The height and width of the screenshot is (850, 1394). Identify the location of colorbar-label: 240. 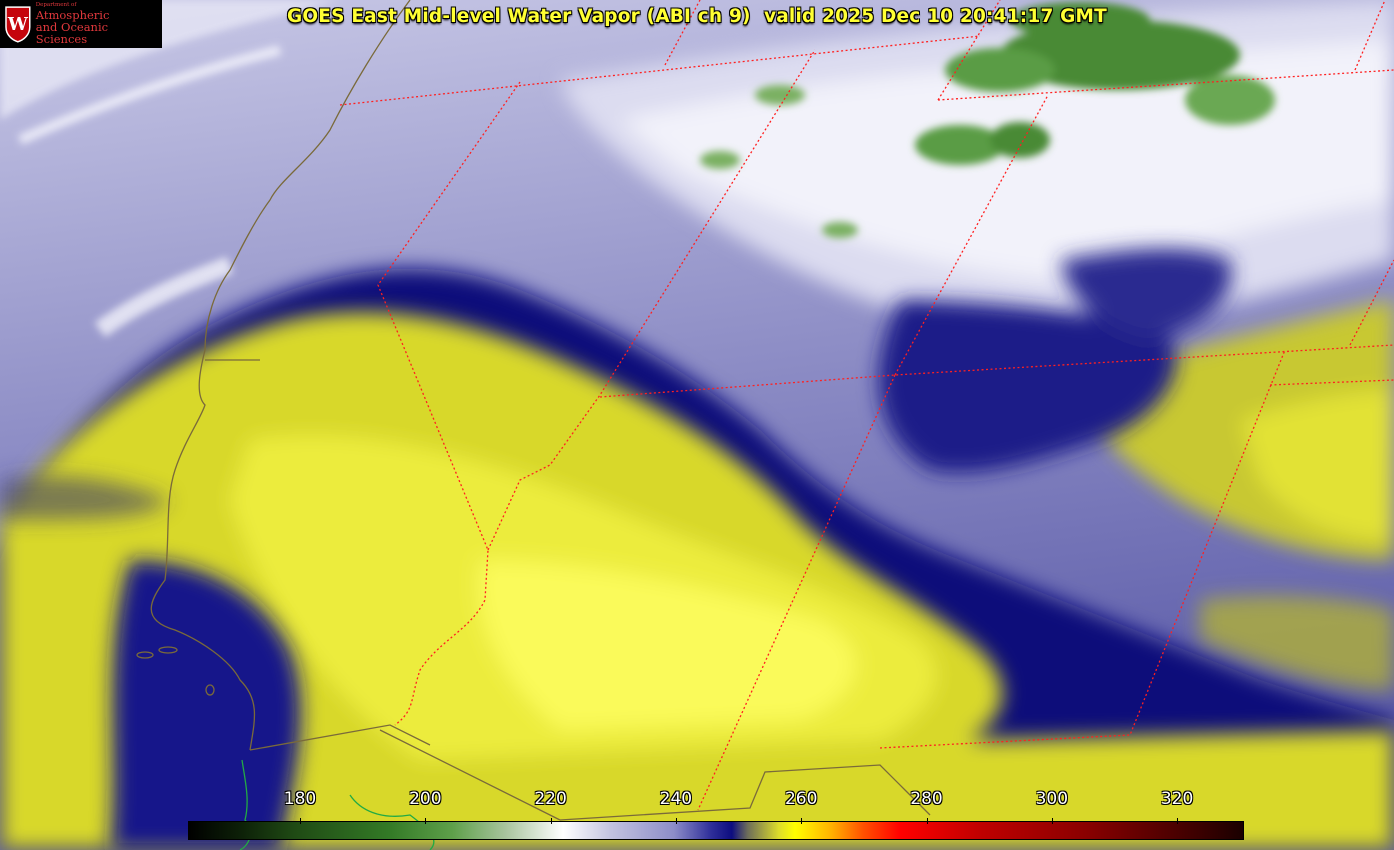
(676, 799).